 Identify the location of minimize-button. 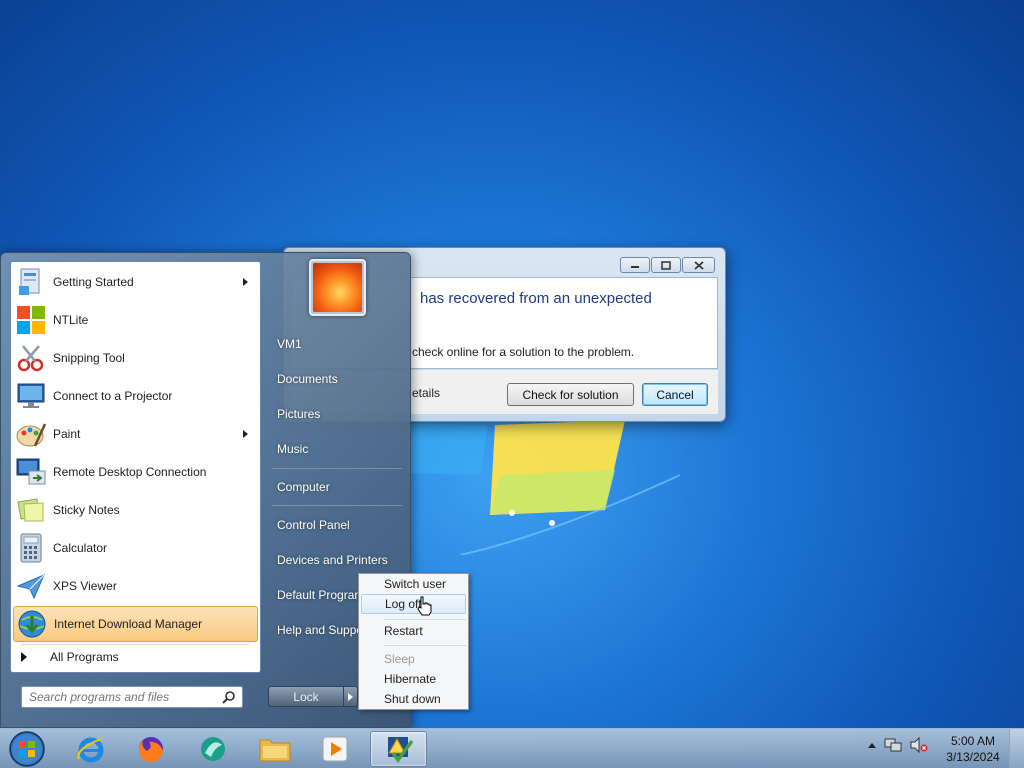
(635, 265).